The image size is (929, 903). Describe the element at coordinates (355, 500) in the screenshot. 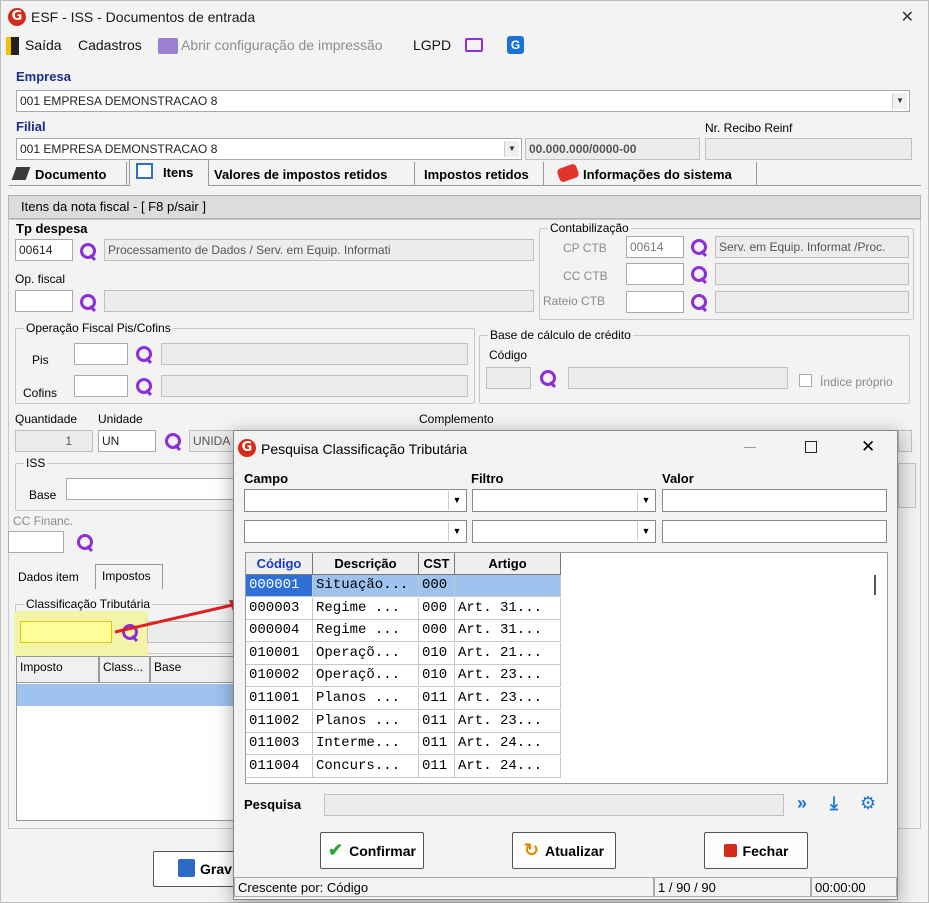

I see `campo-select-1: ▼` at that location.